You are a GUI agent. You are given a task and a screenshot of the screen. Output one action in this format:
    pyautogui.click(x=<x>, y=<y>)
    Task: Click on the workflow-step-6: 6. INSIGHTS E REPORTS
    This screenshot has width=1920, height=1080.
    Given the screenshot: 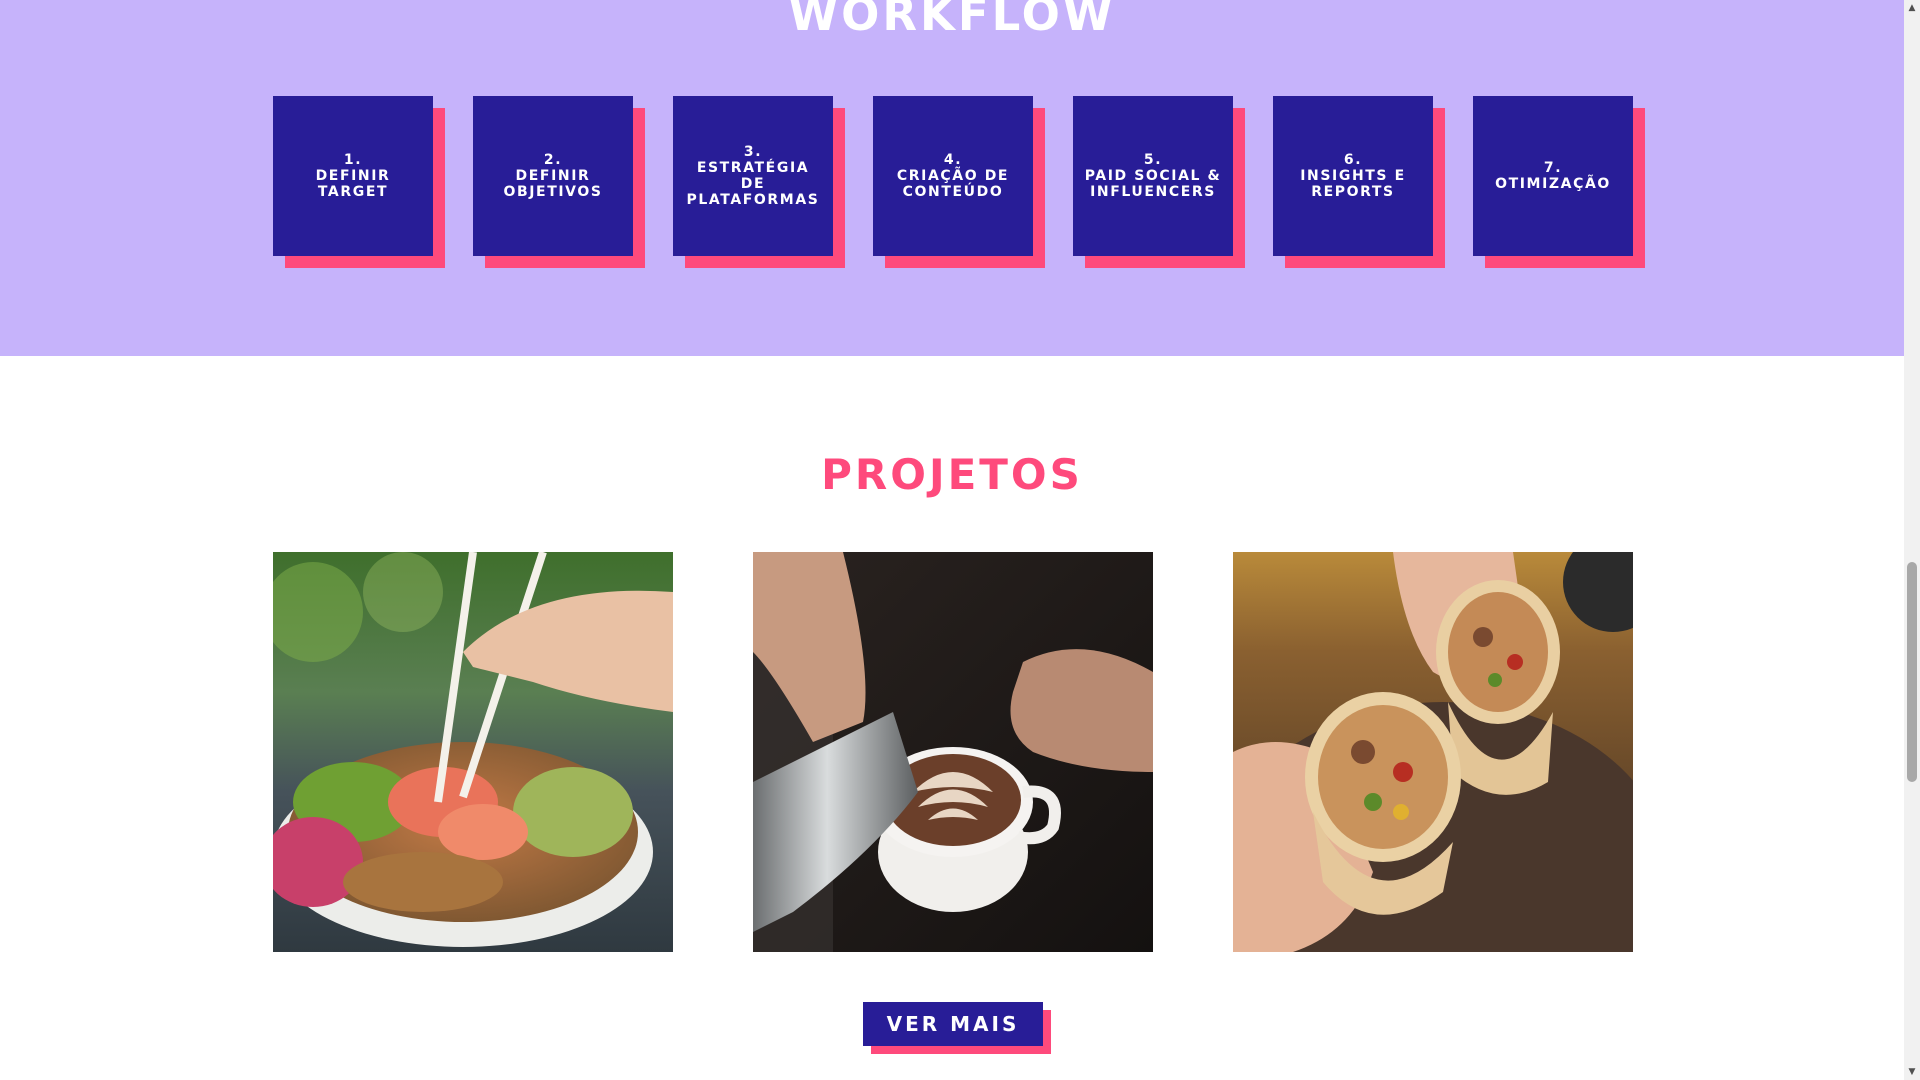 What is the action you would take?
    pyautogui.click(x=1359, y=182)
    